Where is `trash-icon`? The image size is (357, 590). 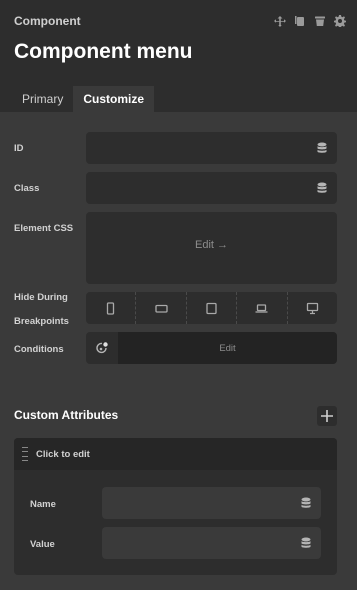
trash-icon is located at coordinates (320, 21).